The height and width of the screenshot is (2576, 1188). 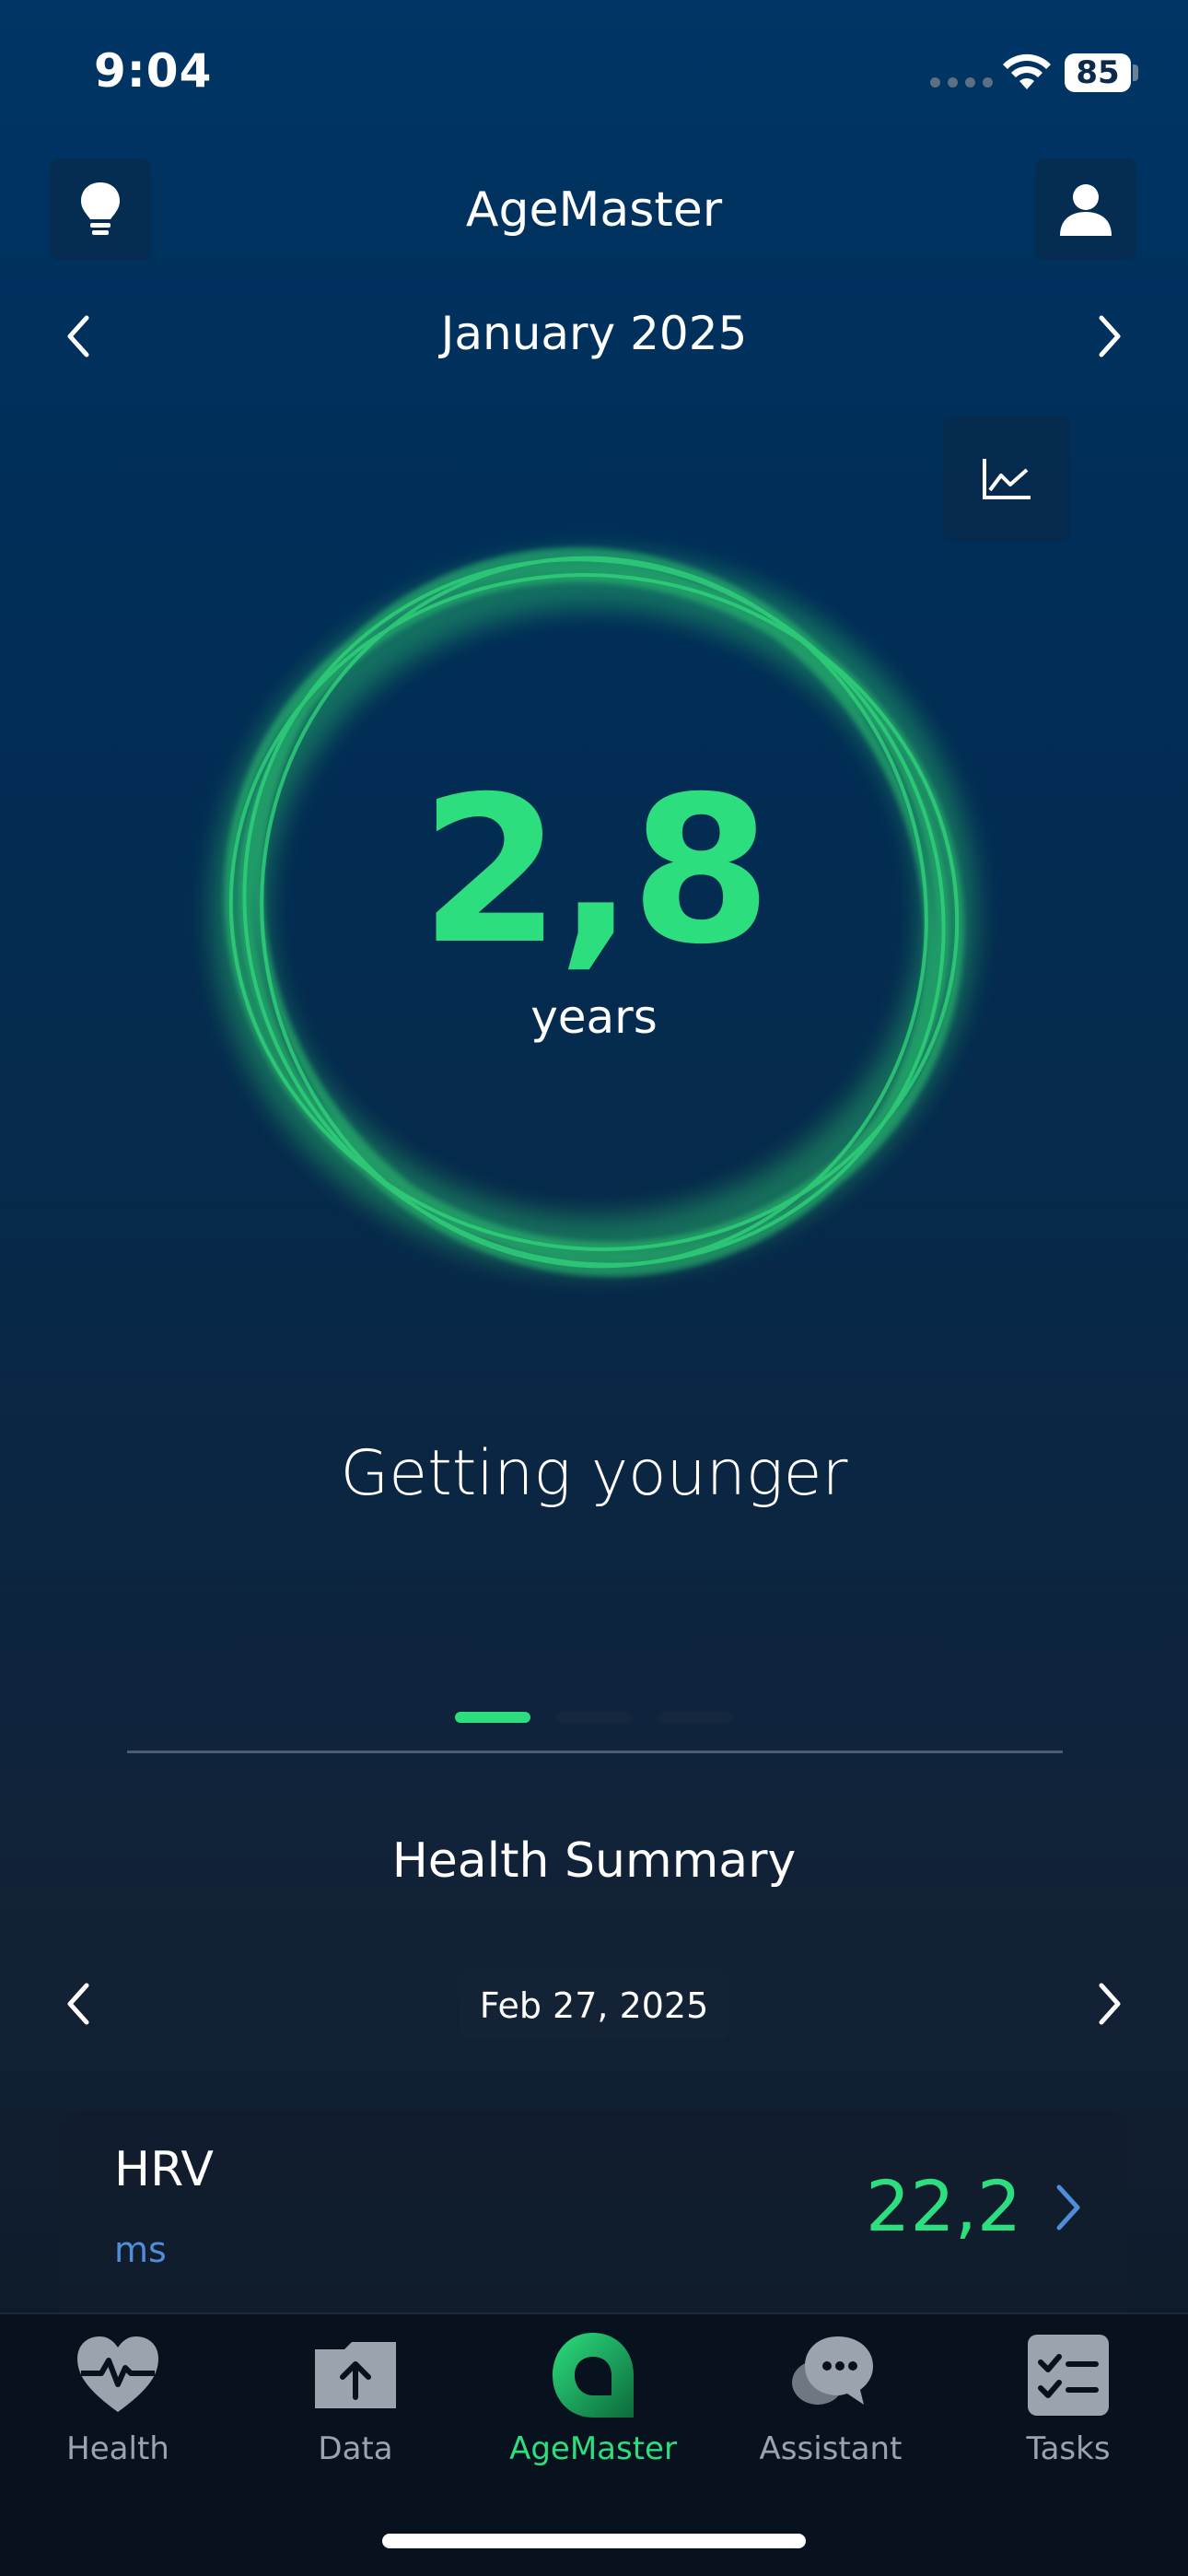 What do you see at coordinates (1110, 336) in the screenshot?
I see `next-month-chevron-icon` at bounding box center [1110, 336].